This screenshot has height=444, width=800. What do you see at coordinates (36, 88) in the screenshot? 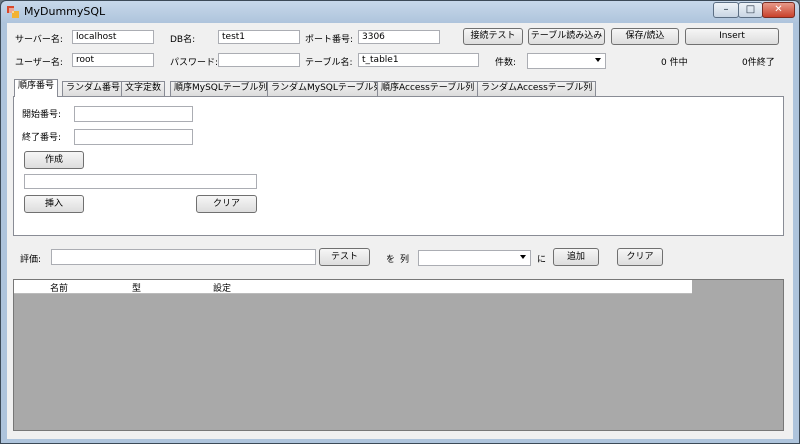
I see `tab-sequence-number: 順序番号` at bounding box center [36, 88].